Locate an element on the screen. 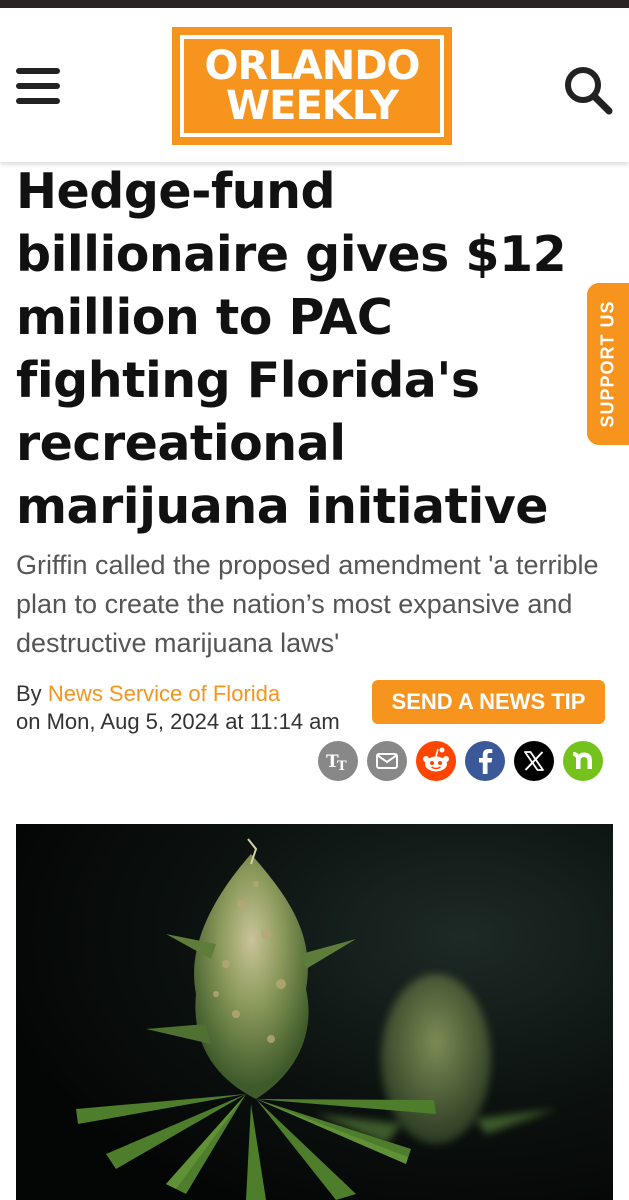 This screenshot has height=1200, width=629. author-link: News Service of Florida is located at coordinates (164, 693).